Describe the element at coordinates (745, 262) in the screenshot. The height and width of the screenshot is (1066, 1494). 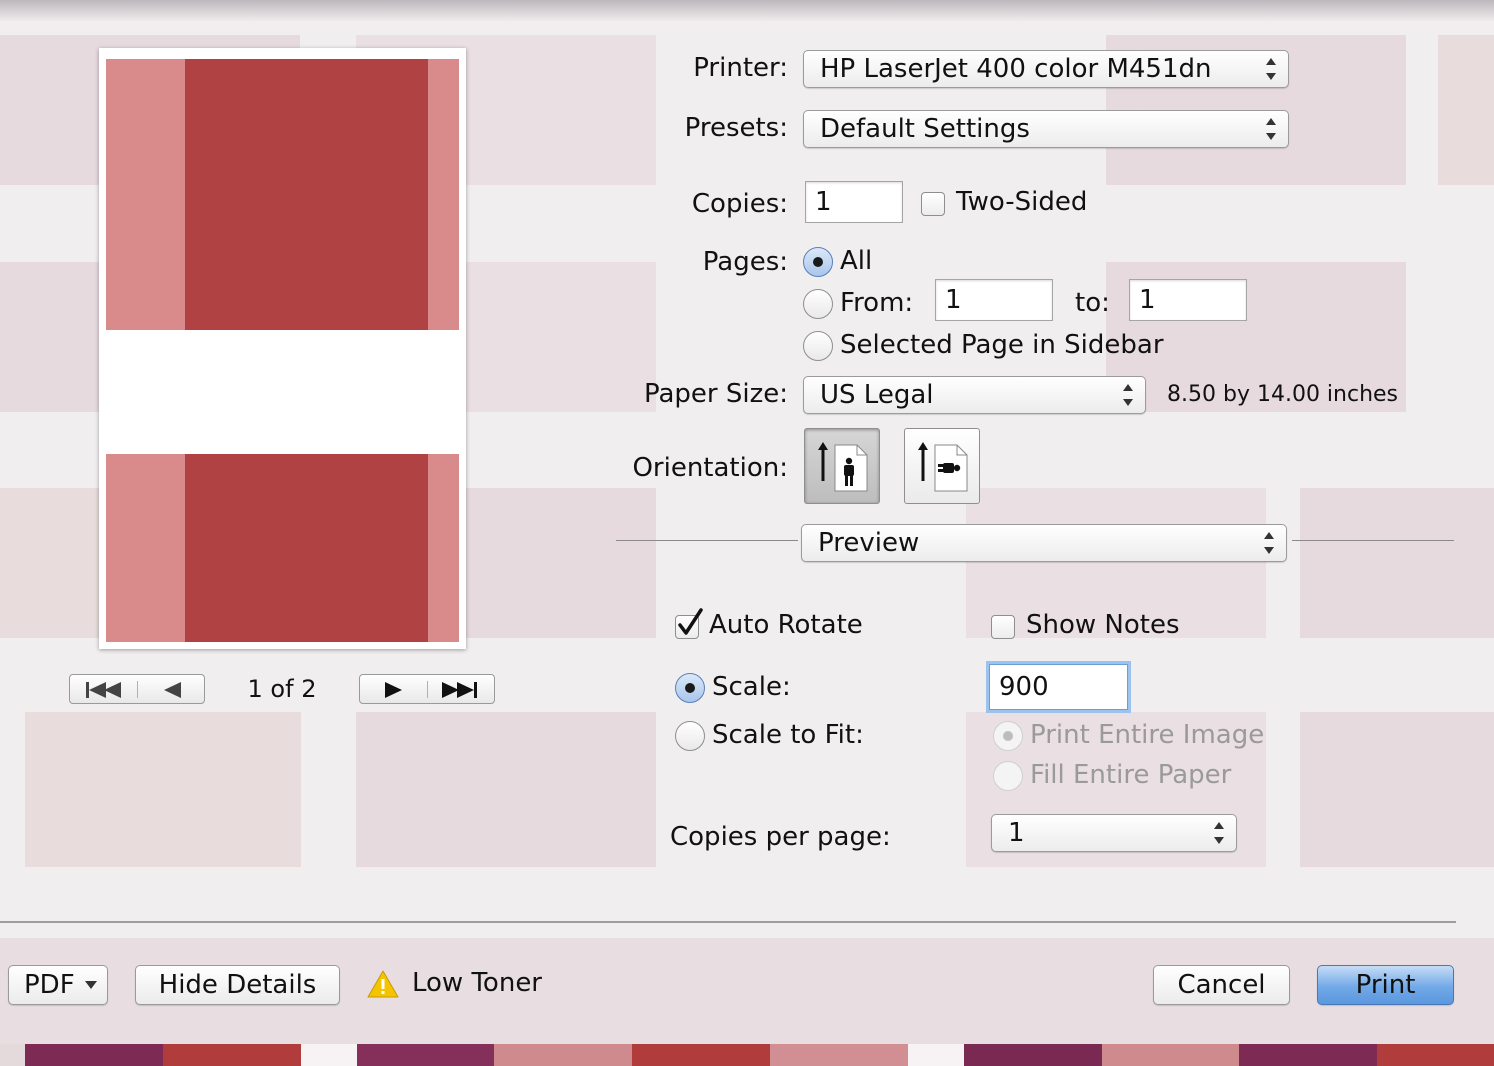
I see `pages-label: Pages:` at that location.